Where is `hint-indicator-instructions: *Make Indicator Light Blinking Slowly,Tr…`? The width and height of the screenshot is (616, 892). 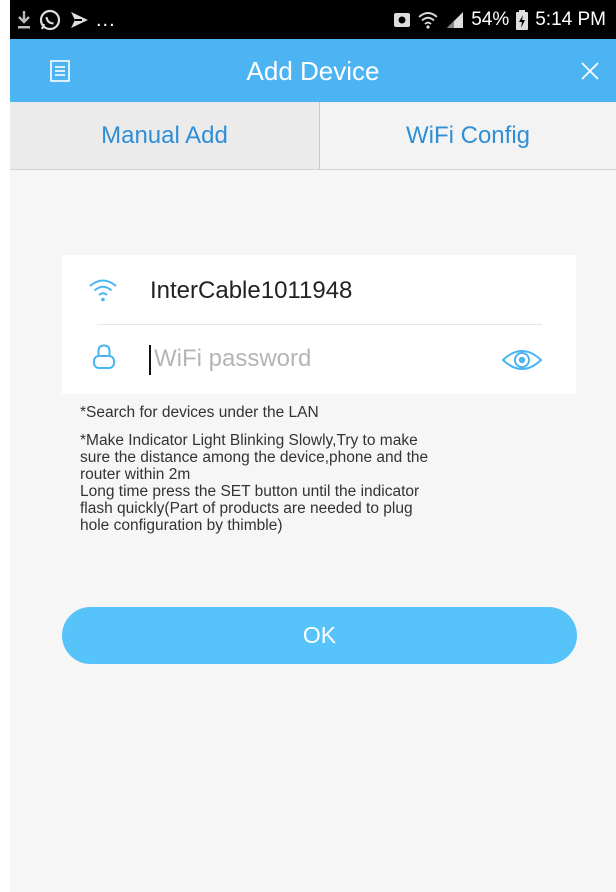 hint-indicator-instructions: *Make Indicator Light Blinking Slowly,Tr… is located at coordinates (254, 483).